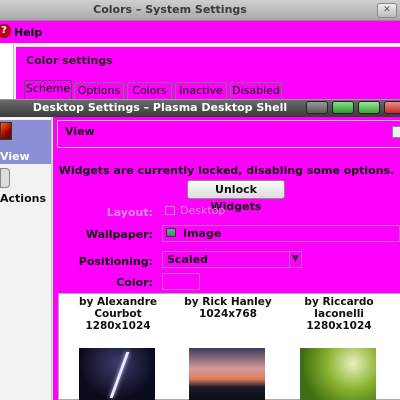  What do you see at coordinates (236, 196) in the screenshot?
I see `unlock-widgets-button: Unlock Widgets` at bounding box center [236, 196].